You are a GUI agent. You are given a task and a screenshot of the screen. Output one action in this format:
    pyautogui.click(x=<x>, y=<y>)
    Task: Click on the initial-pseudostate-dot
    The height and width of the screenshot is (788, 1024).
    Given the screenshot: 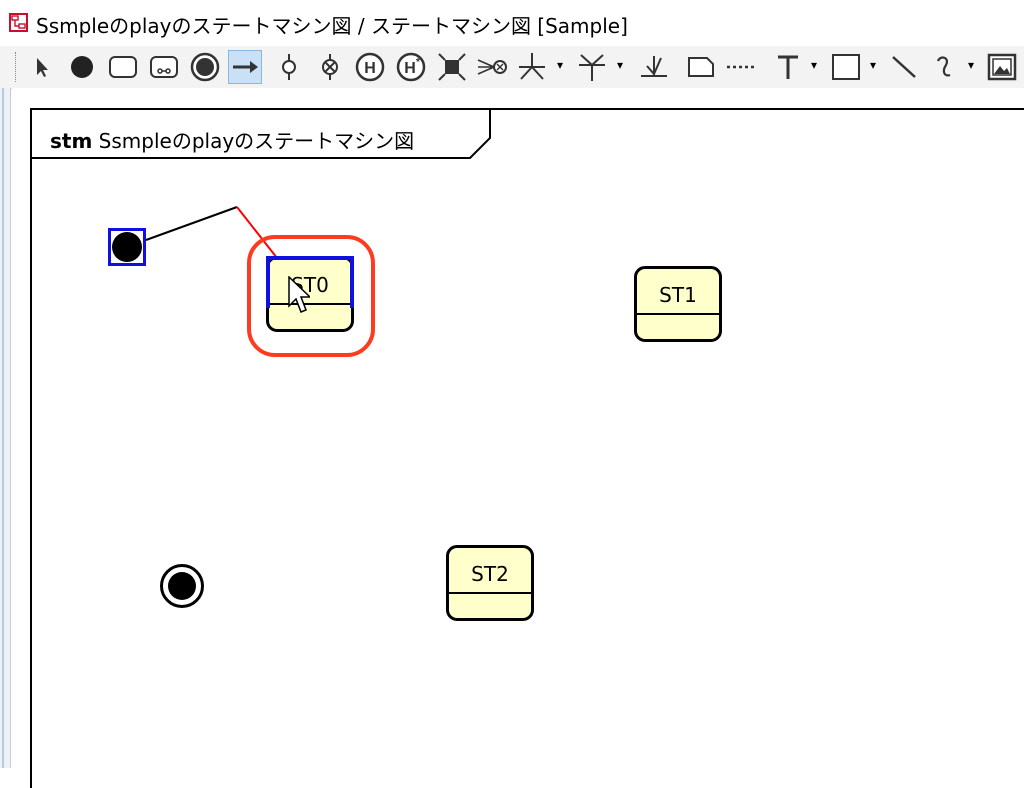 What is the action you would take?
    pyautogui.click(x=127, y=247)
    